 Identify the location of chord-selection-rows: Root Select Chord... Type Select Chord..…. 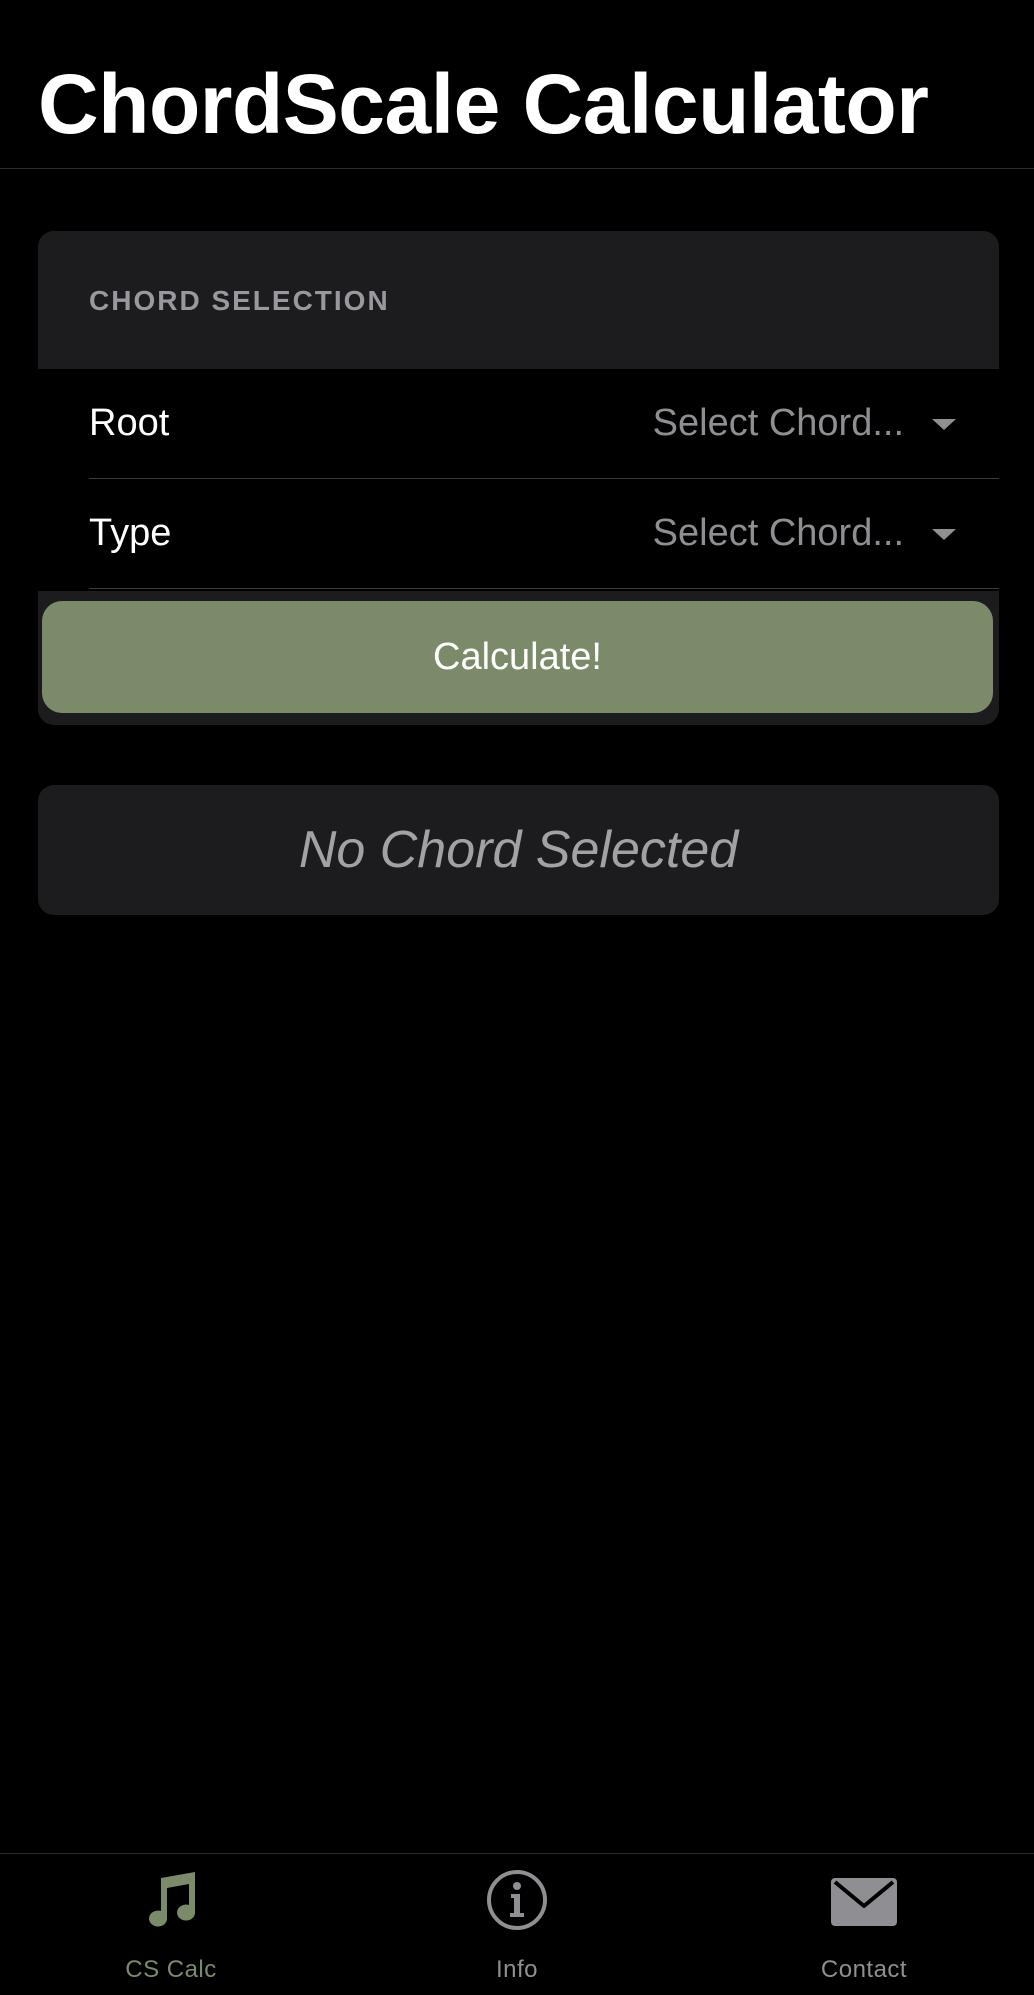
(518, 480).